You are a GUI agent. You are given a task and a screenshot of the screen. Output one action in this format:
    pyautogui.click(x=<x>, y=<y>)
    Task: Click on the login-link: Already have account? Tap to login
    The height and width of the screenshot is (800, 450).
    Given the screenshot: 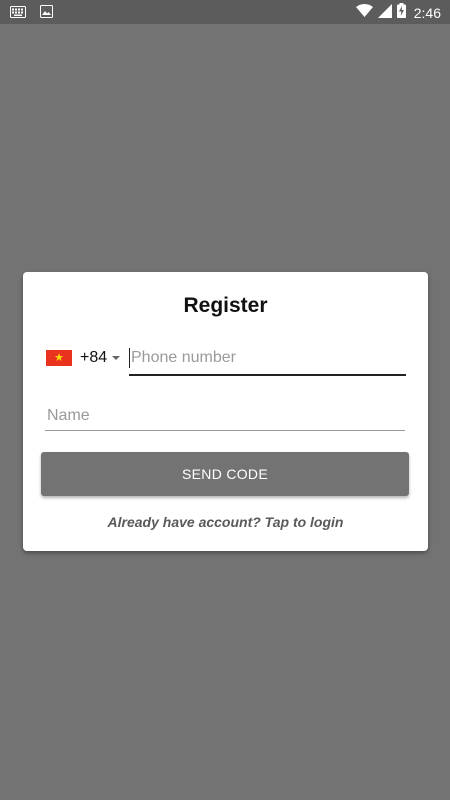 What is the action you would take?
    pyautogui.click(x=225, y=522)
    